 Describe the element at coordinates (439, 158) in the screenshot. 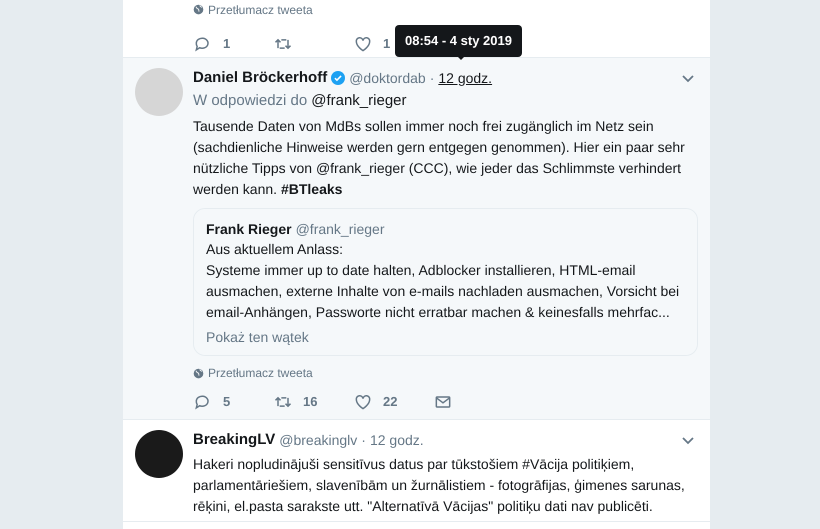

I see `tweet-text: Tausende Daten von MdBs sollen immer noch frei zugänglich im Netz sein (sachdienliche Hinweise werden gern entgegen genommen). Hier ein paar sehr nützliche Tipps von @frank_rieger (CCC), wie jeder das Schlimmste verhindert werden kann. #BTleaks` at that location.